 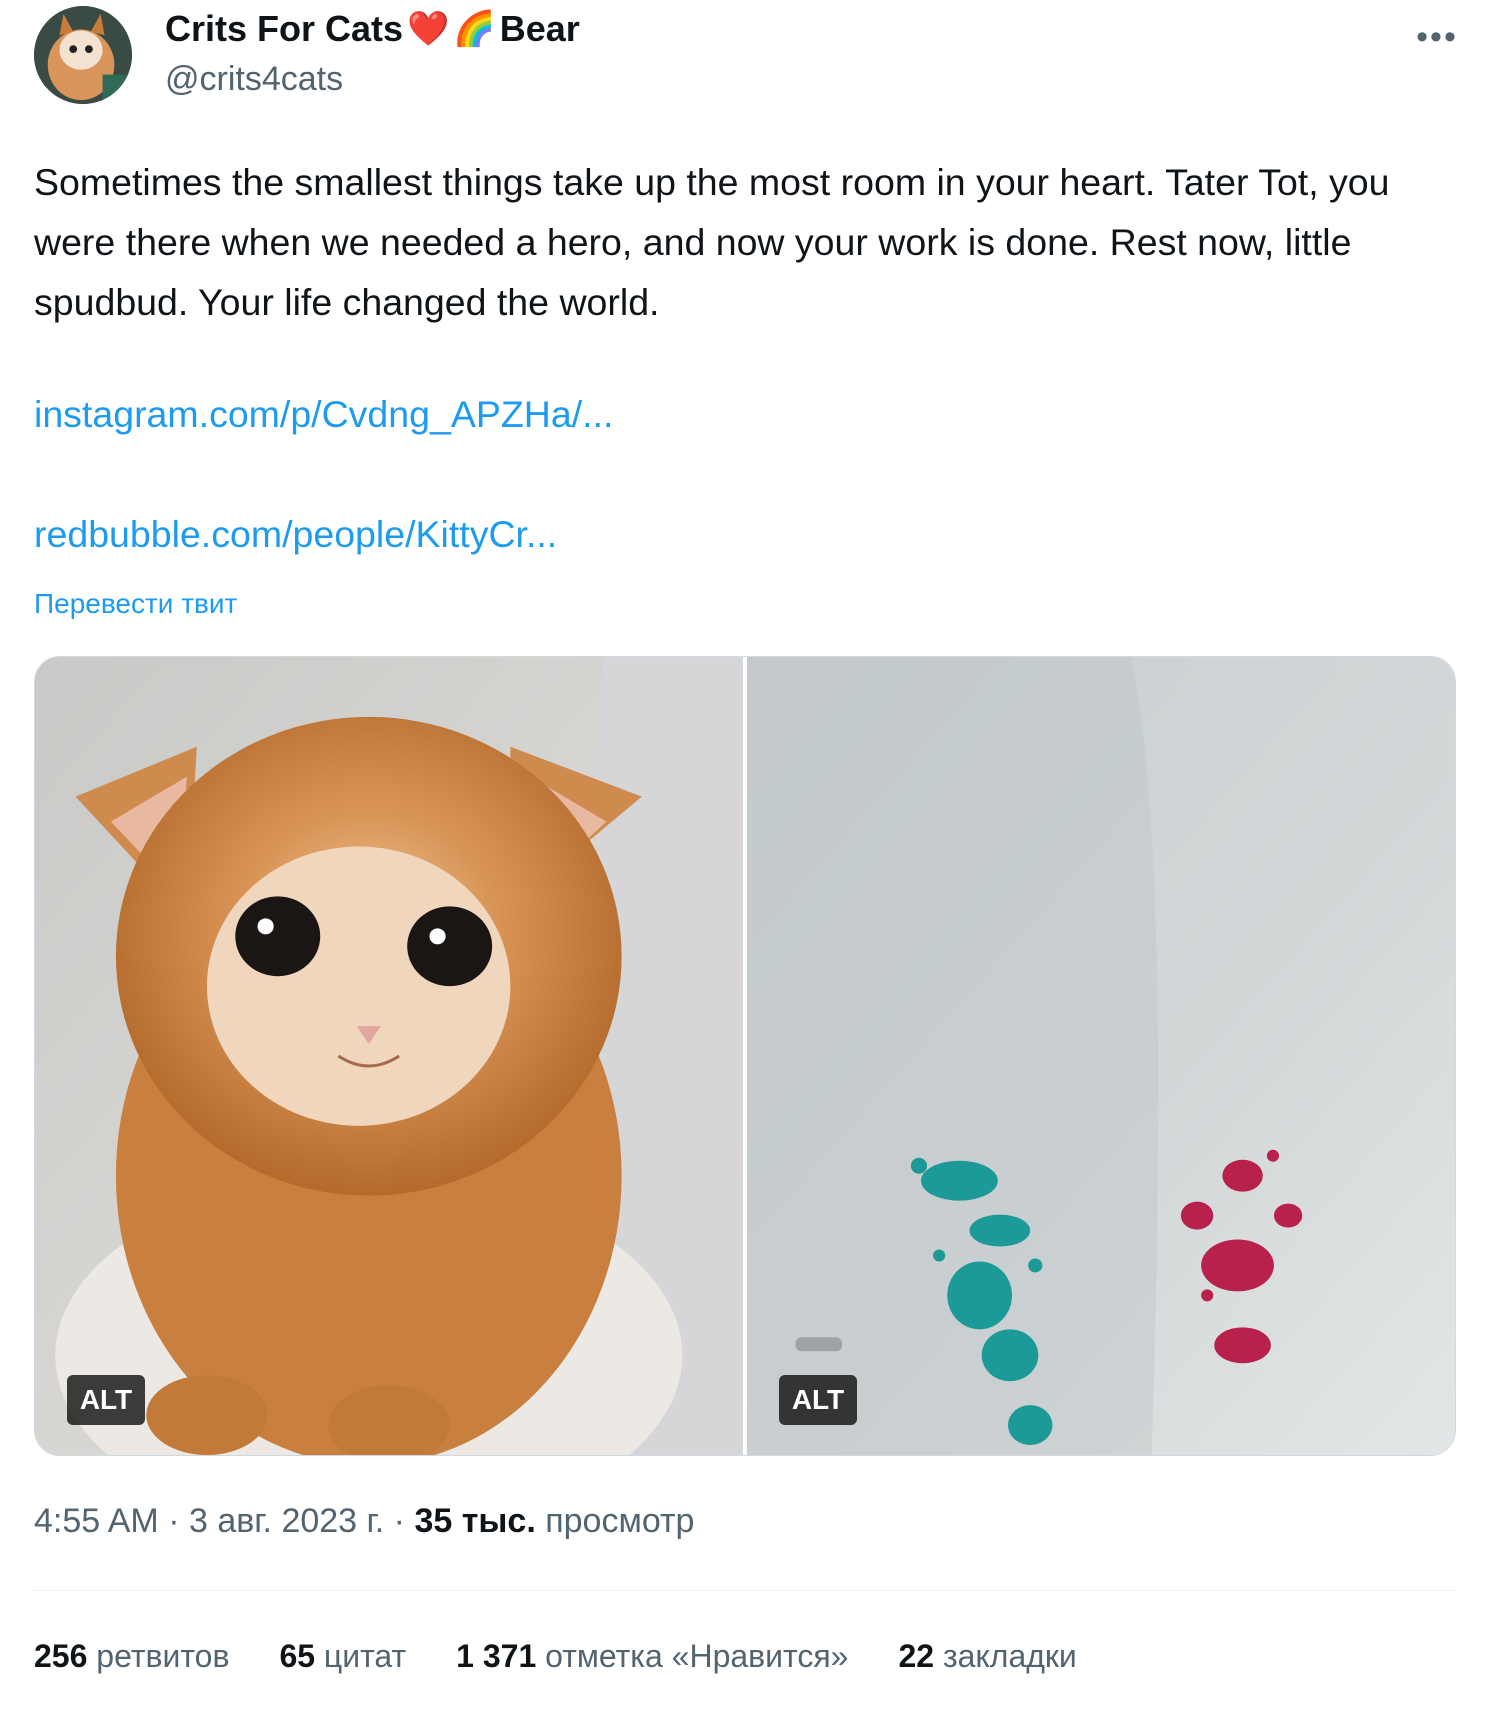 What do you see at coordinates (1009, 1656) in the screenshot?
I see `bookmarks-label: закладки` at bounding box center [1009, 1656].